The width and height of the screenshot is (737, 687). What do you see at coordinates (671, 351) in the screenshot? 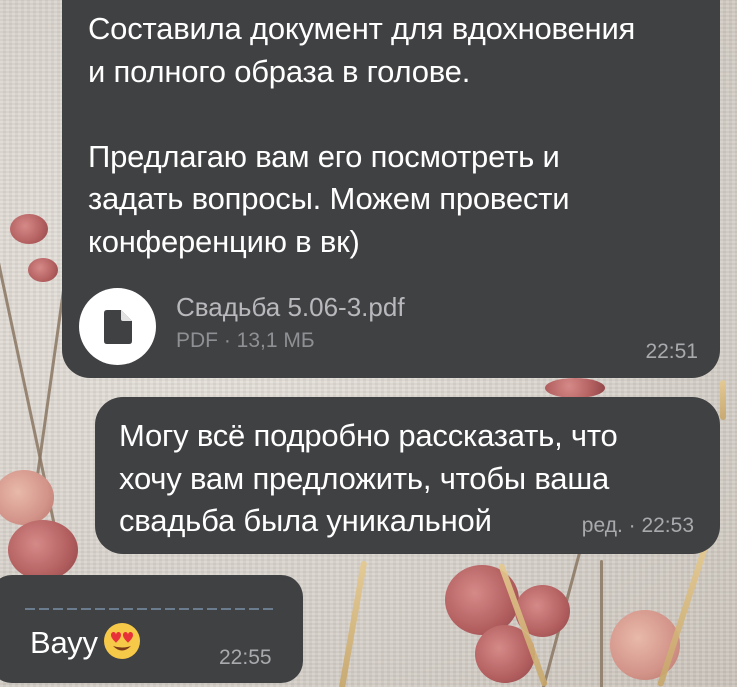
I see `message-time: 22:51` at bounding box center [671, 351].